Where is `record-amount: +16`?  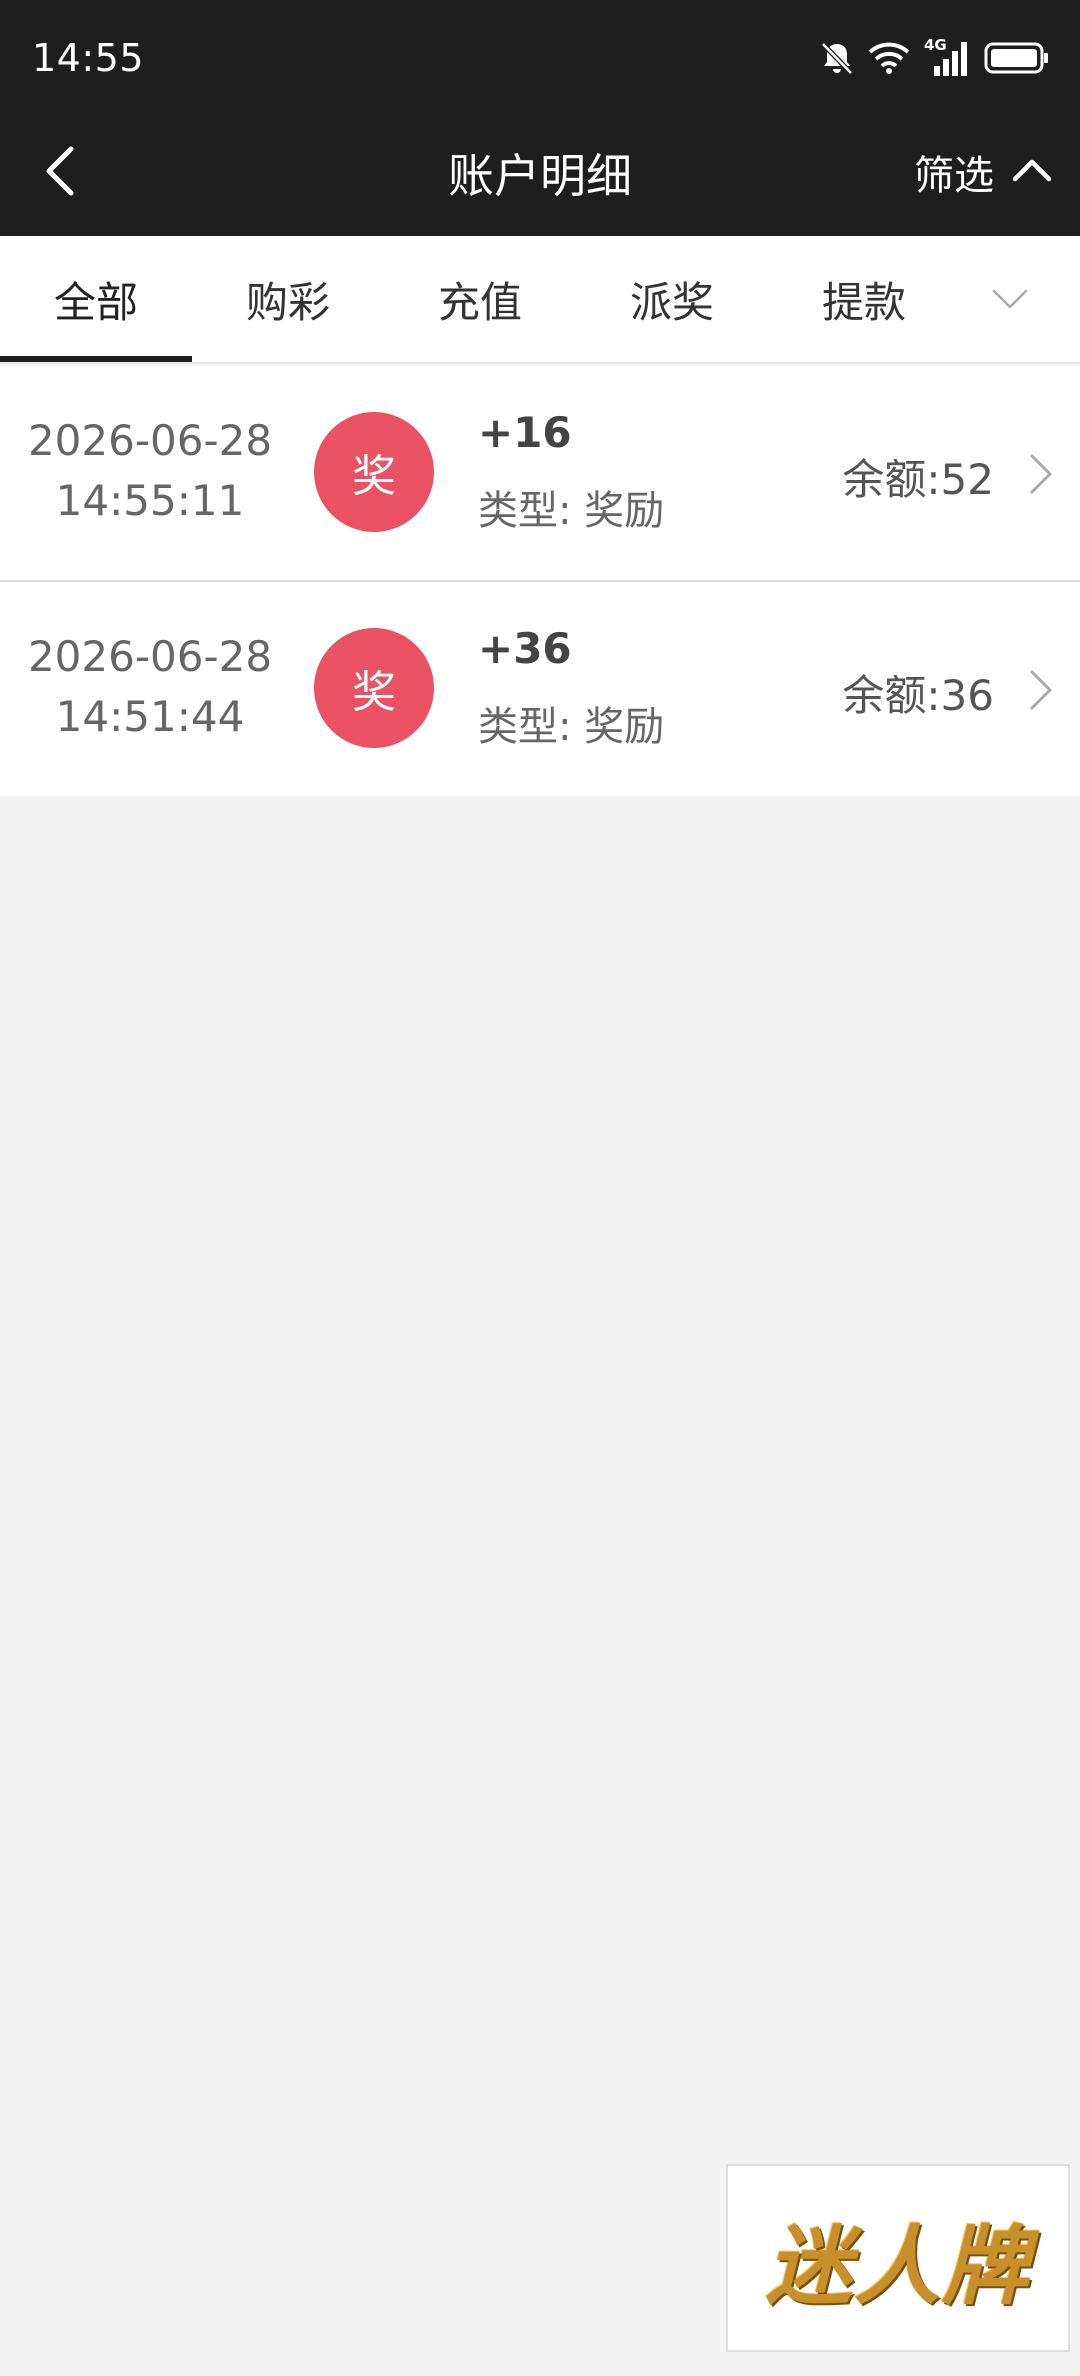
record-amount: +16 is located at coordinates (525, 432).